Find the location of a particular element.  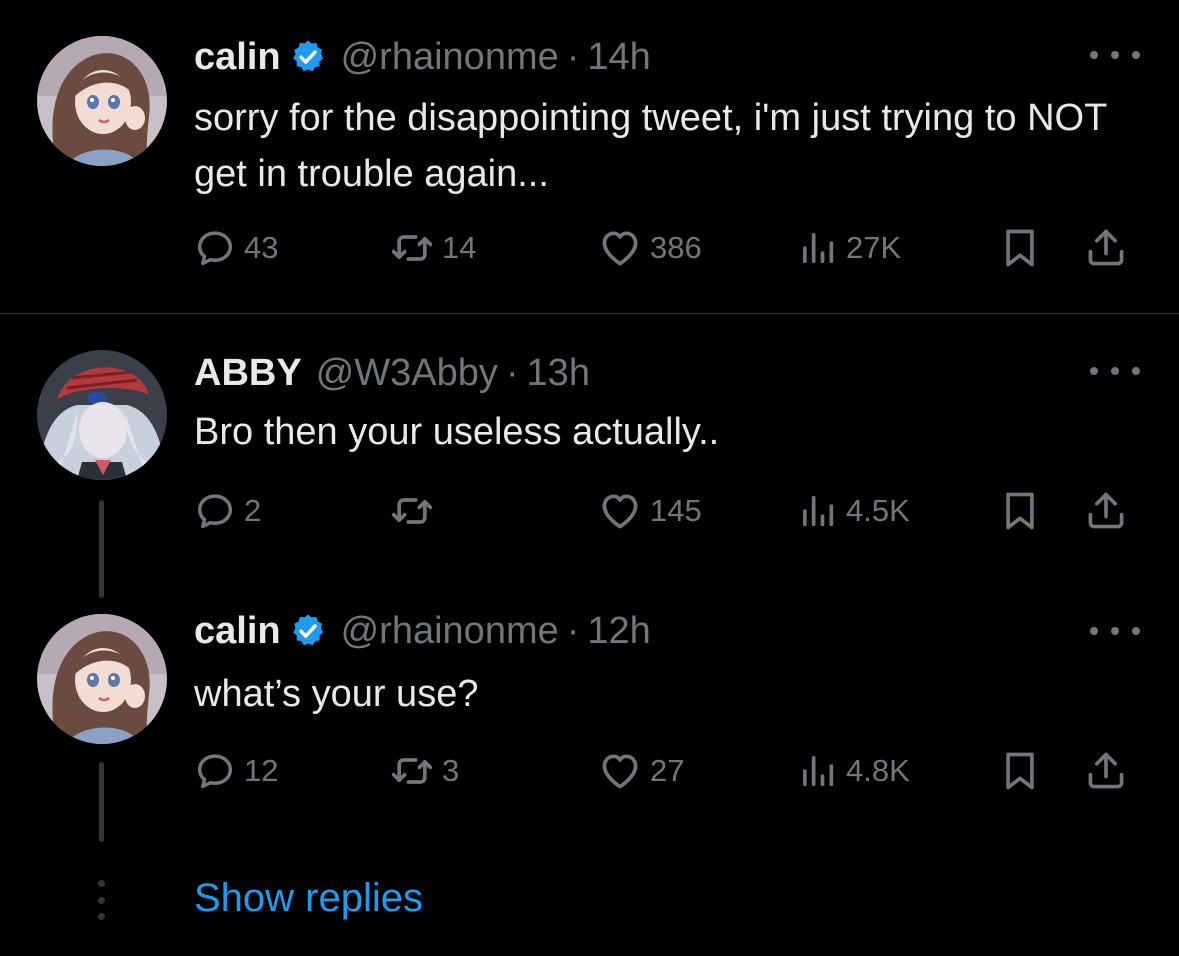

reply-button: 2 is located at coordinates (227, 511).